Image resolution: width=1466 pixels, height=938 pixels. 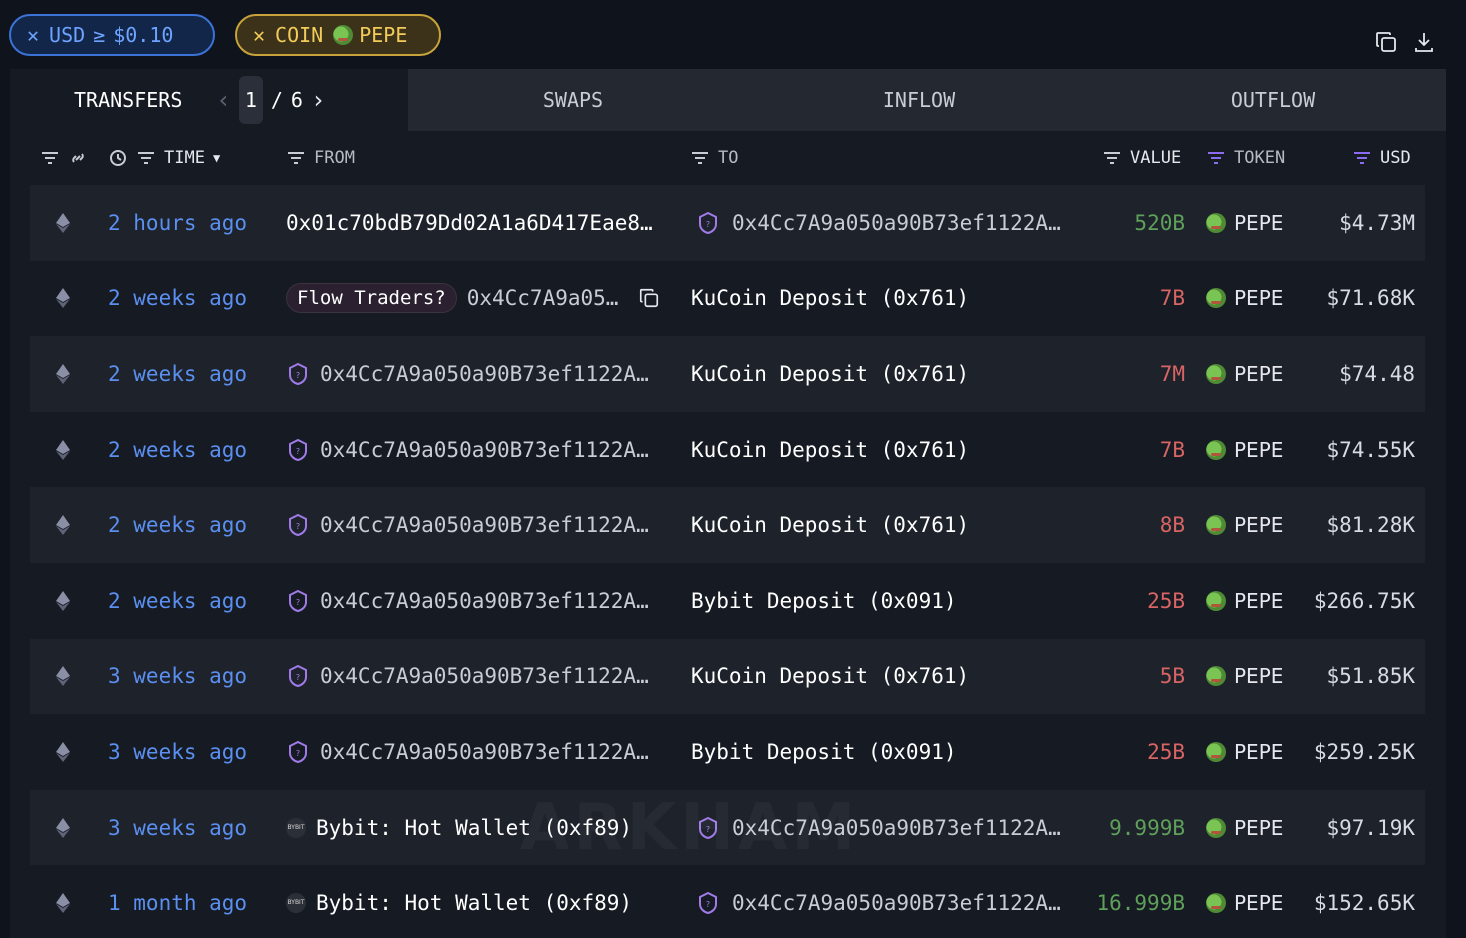 I want to click on table-actions, so click(x=1405, y=42).